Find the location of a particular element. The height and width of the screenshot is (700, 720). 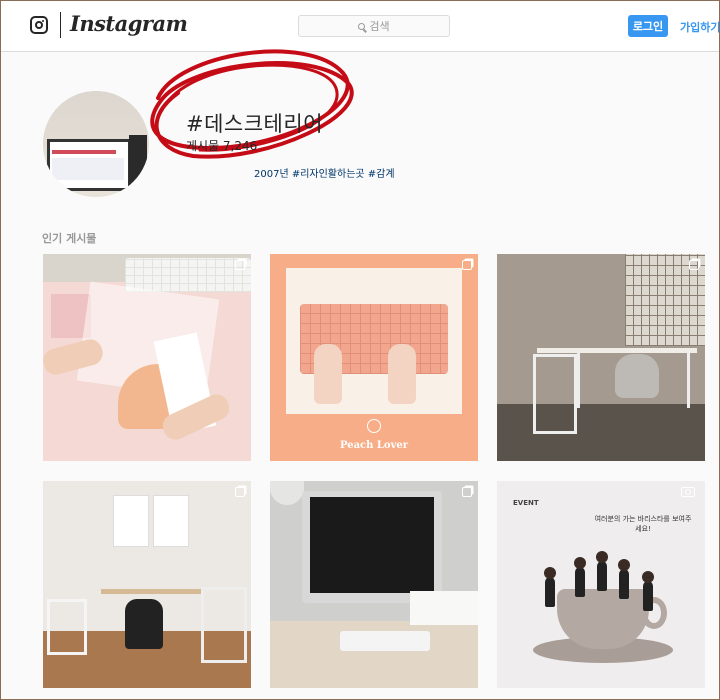

peach-lover-caption: Peach Lover is located at coordinates (374, 445).